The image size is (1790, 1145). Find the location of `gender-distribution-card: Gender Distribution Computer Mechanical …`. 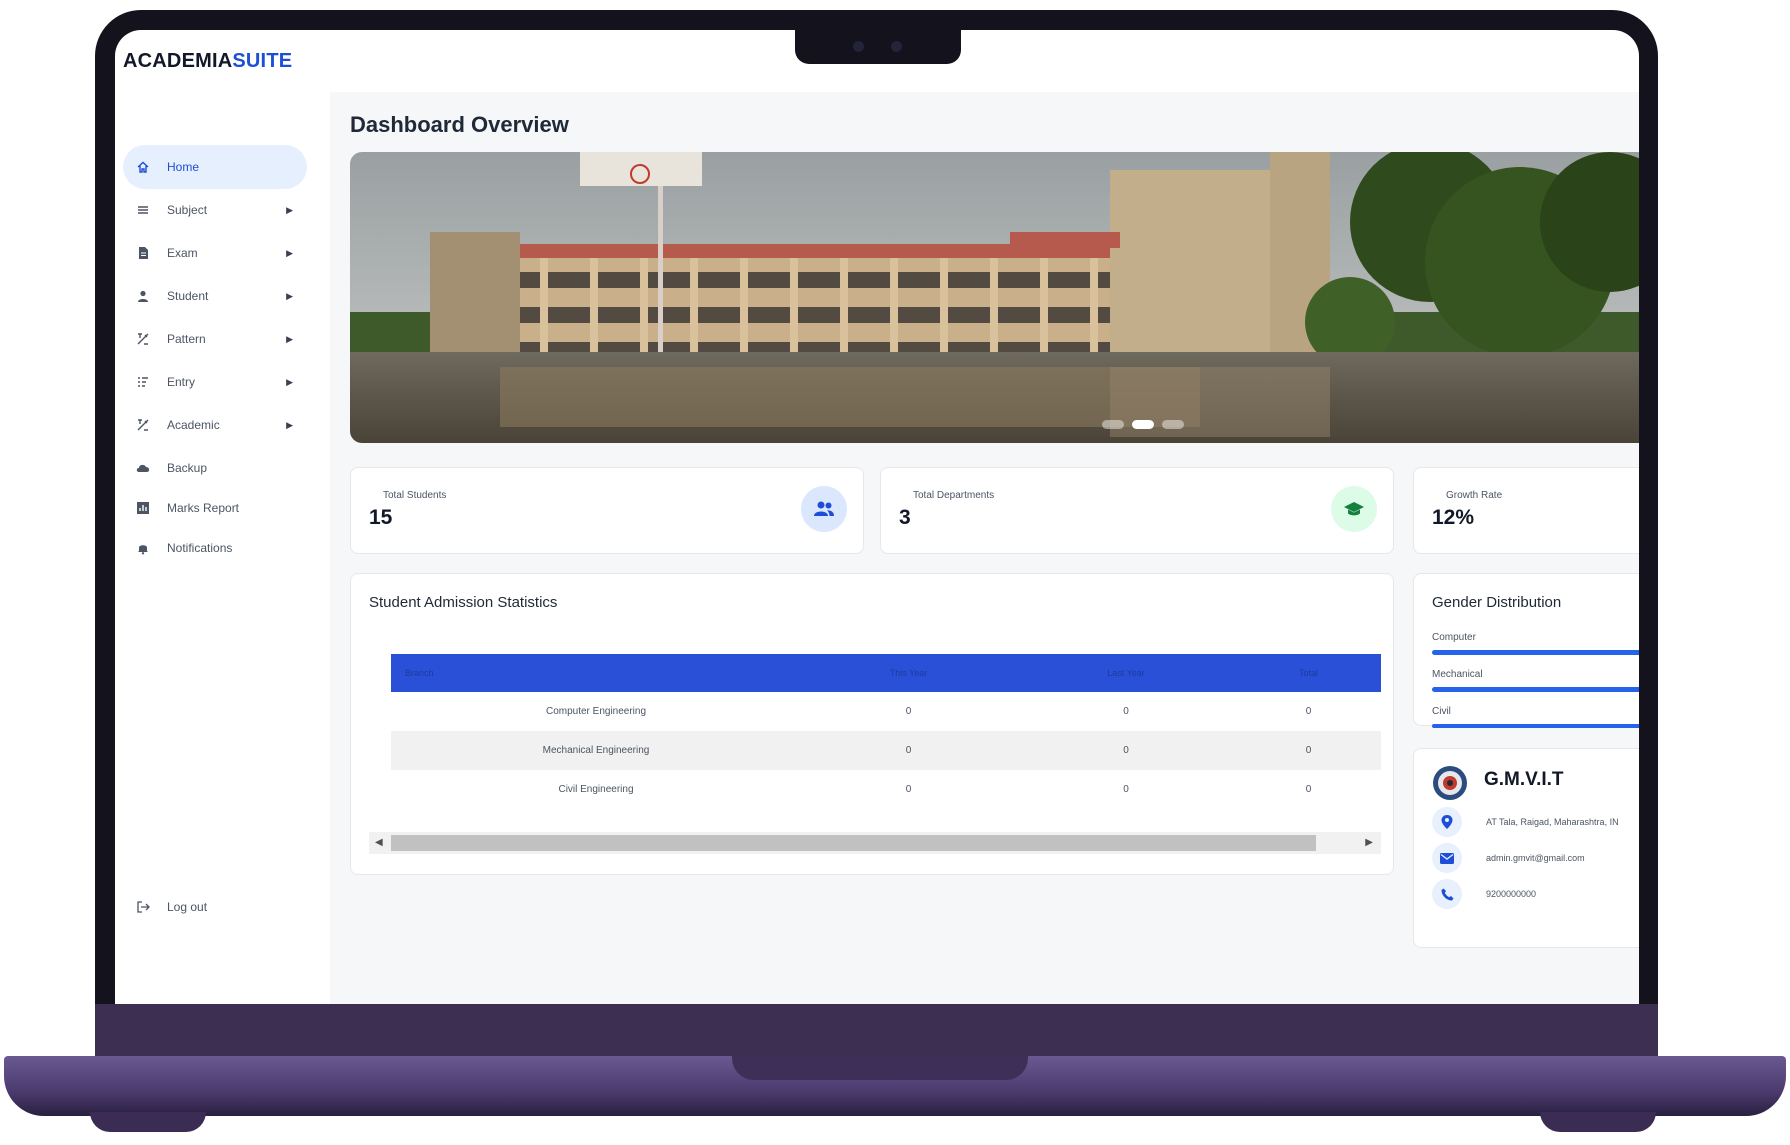

gender-distribution-card: Gender Distribution Computer Mechanical … is located at coordinates (1526, 650).